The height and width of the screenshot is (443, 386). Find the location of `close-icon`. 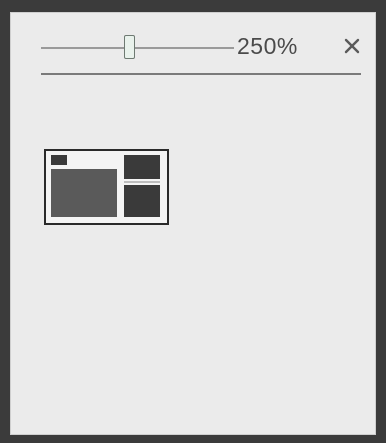

close-icon is located at coordinates (352, 46).